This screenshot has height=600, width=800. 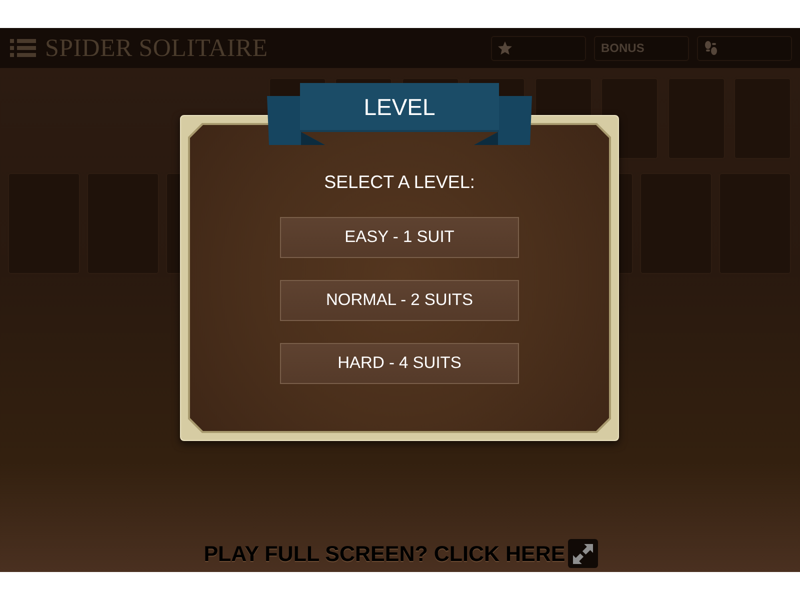 I want to click on star-icon, so click(x=505, y=48).